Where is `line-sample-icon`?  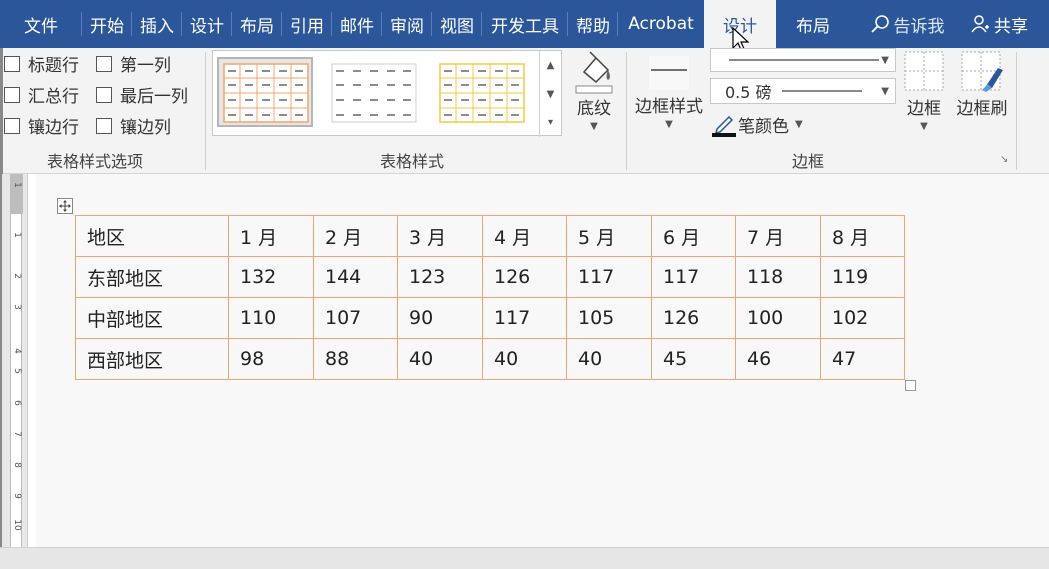
line-sample-icon is located at coordinates (804, 60).